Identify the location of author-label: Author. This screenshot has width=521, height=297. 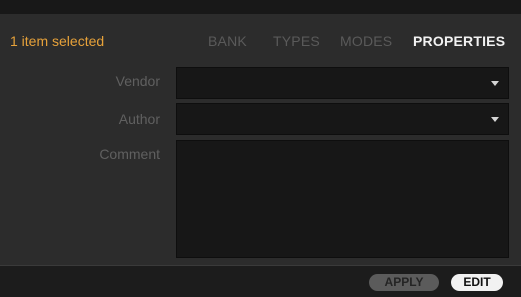
(139, 119).